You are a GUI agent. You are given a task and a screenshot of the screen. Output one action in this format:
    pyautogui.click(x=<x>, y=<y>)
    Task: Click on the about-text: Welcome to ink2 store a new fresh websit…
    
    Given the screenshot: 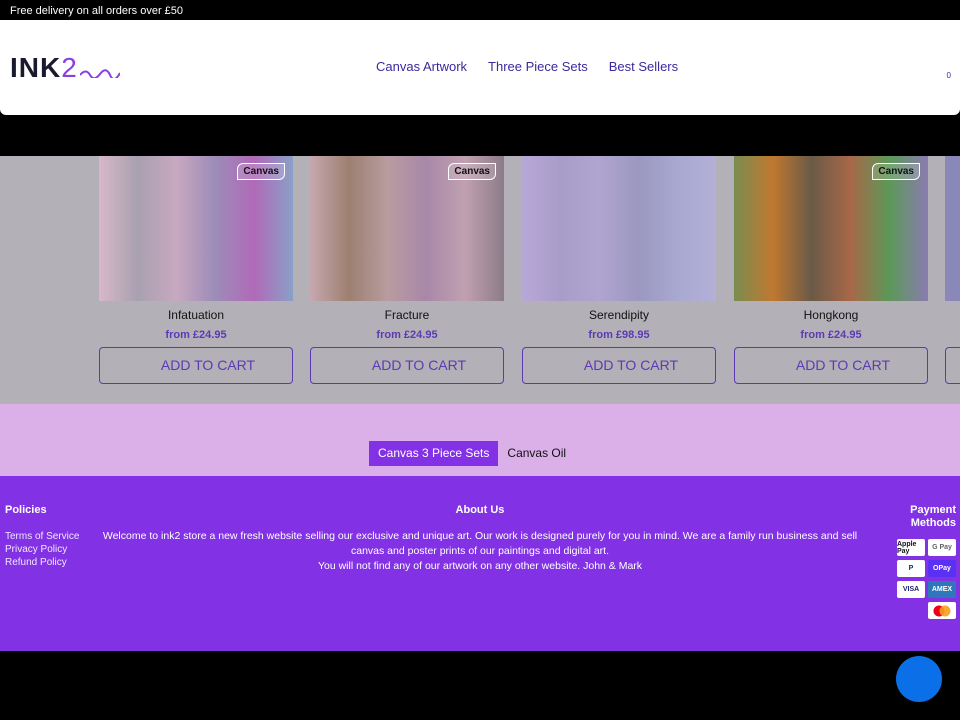 What is the action you would take?
    pyautogui.click(x=480, y=543)
    